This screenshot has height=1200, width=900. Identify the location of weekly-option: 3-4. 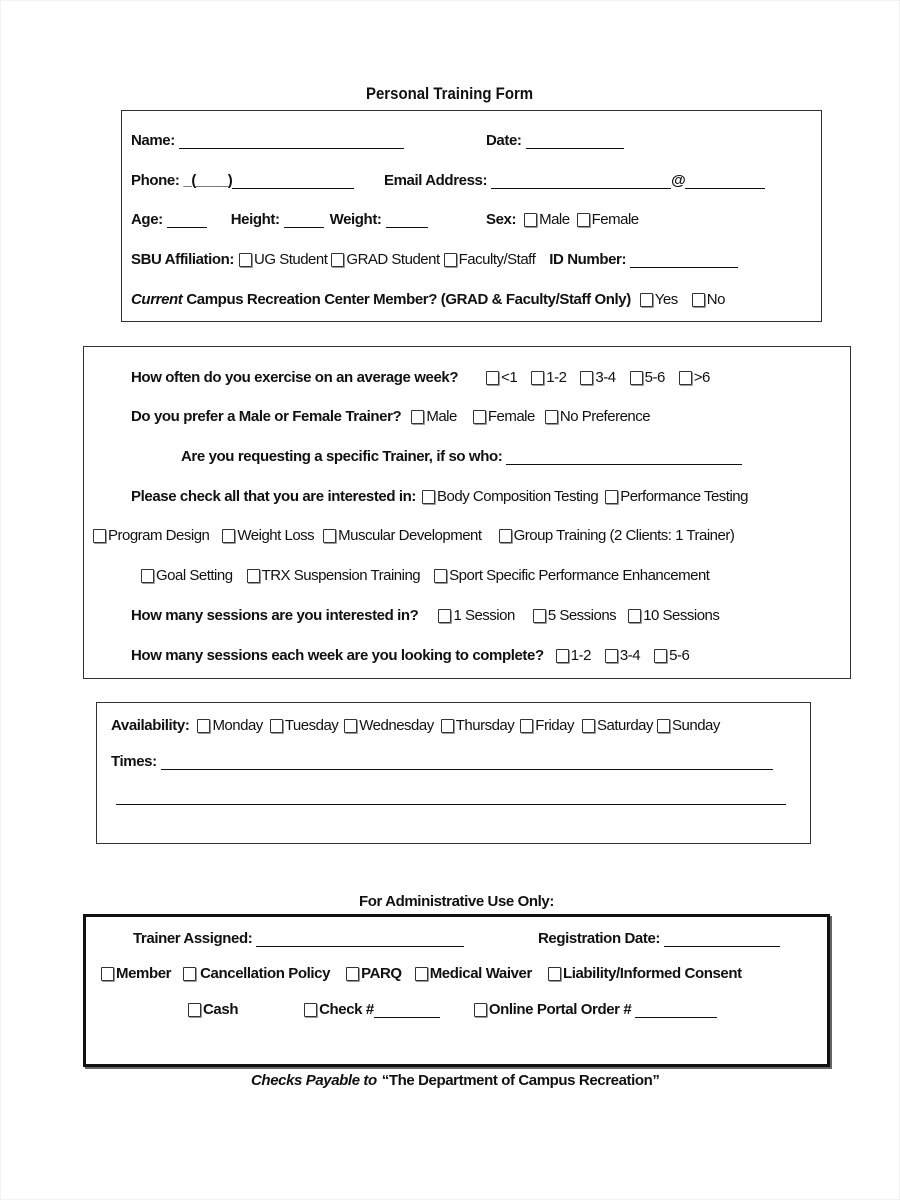
(622, 656).